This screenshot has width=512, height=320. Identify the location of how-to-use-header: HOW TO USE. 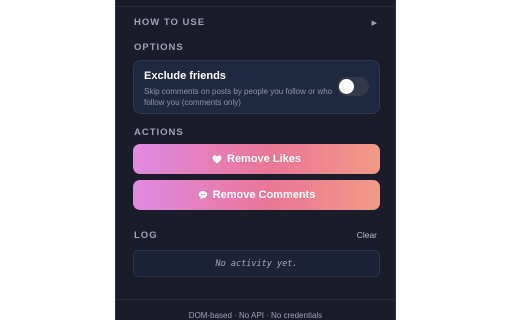
(169, 22).